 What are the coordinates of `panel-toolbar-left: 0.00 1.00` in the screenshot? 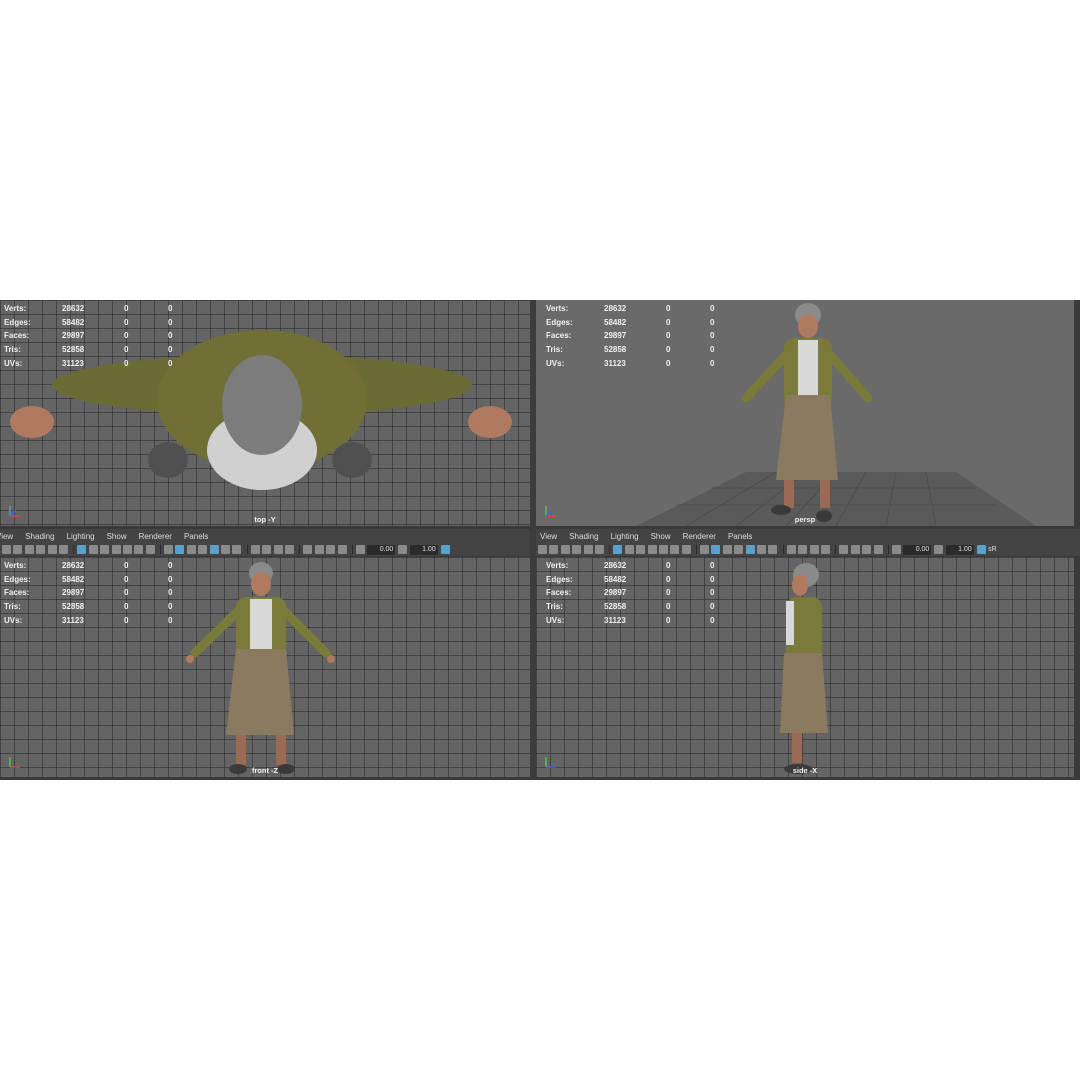 It's located at (265, 549).